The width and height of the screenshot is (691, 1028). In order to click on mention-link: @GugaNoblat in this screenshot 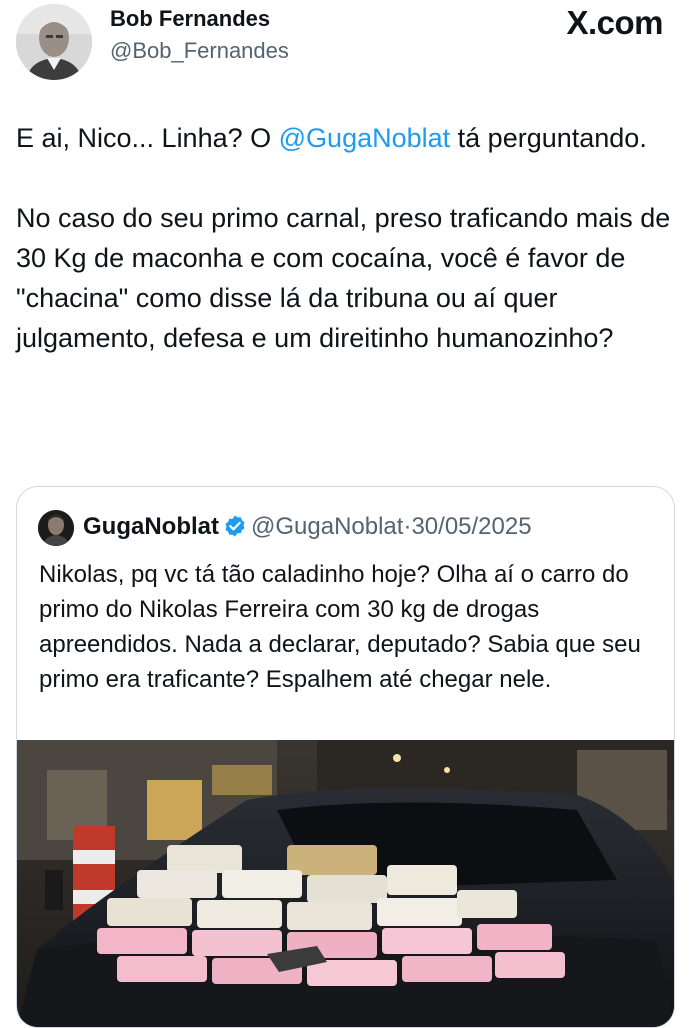, I will do `click(365, 138)`.